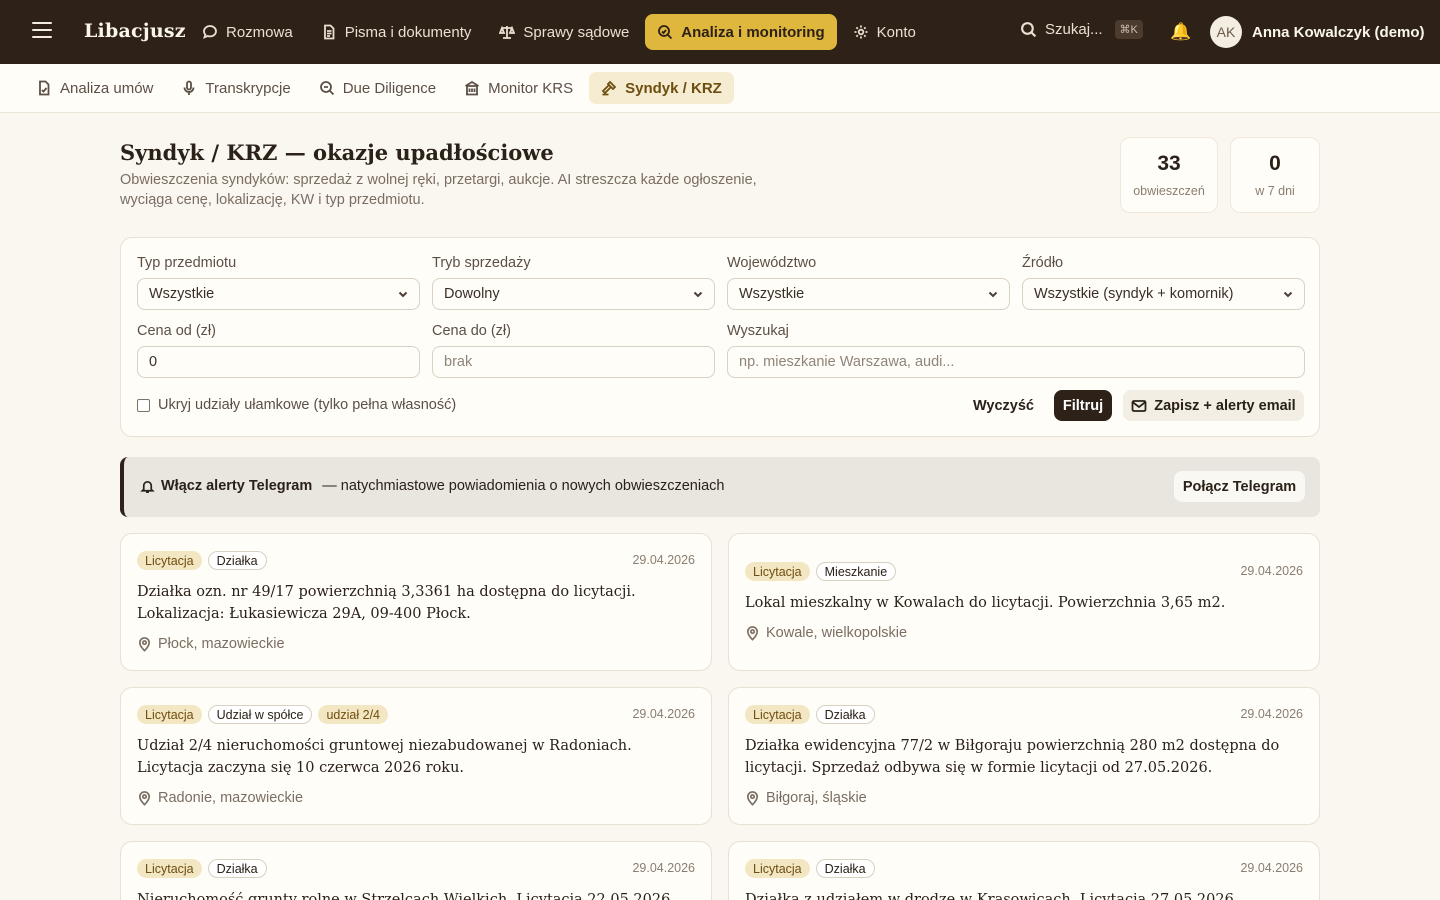 The image size is (1440, 900). What do you see at coordinates (868, 294) in the screenshot?
I see `region-select: Wszystkie` at bounding box center [868, 294].